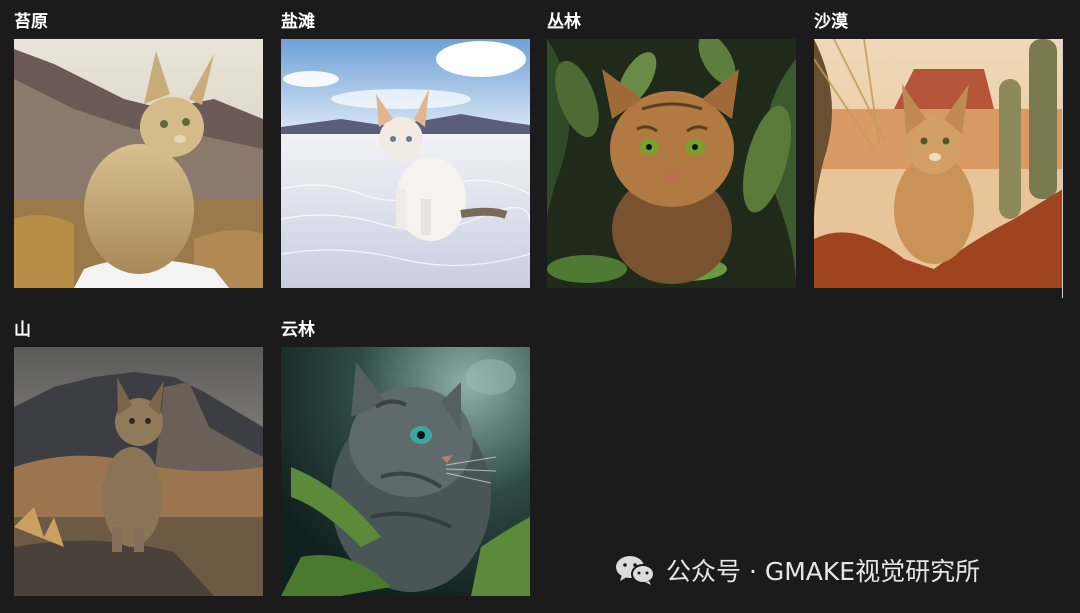 This screenshot has height=613, width=1080. What do you see at coordinates (138, 471) in the screenshot?
I see `mountain-cat-image` at bounding box center [138, 471].